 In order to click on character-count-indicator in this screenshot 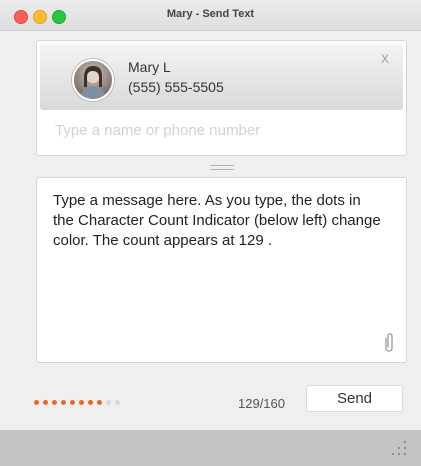, I will do `click(79, 404)`.